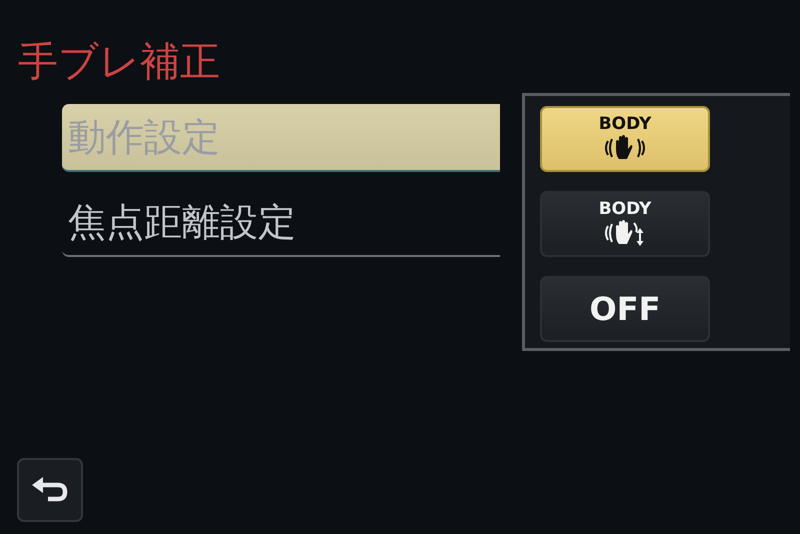 Image resolution: width=800 pixels, height=534 pixels. Describe the element at coordinates (281, 223) in the screenshot. I see `menu-item: 焦点距離設定` at that location.